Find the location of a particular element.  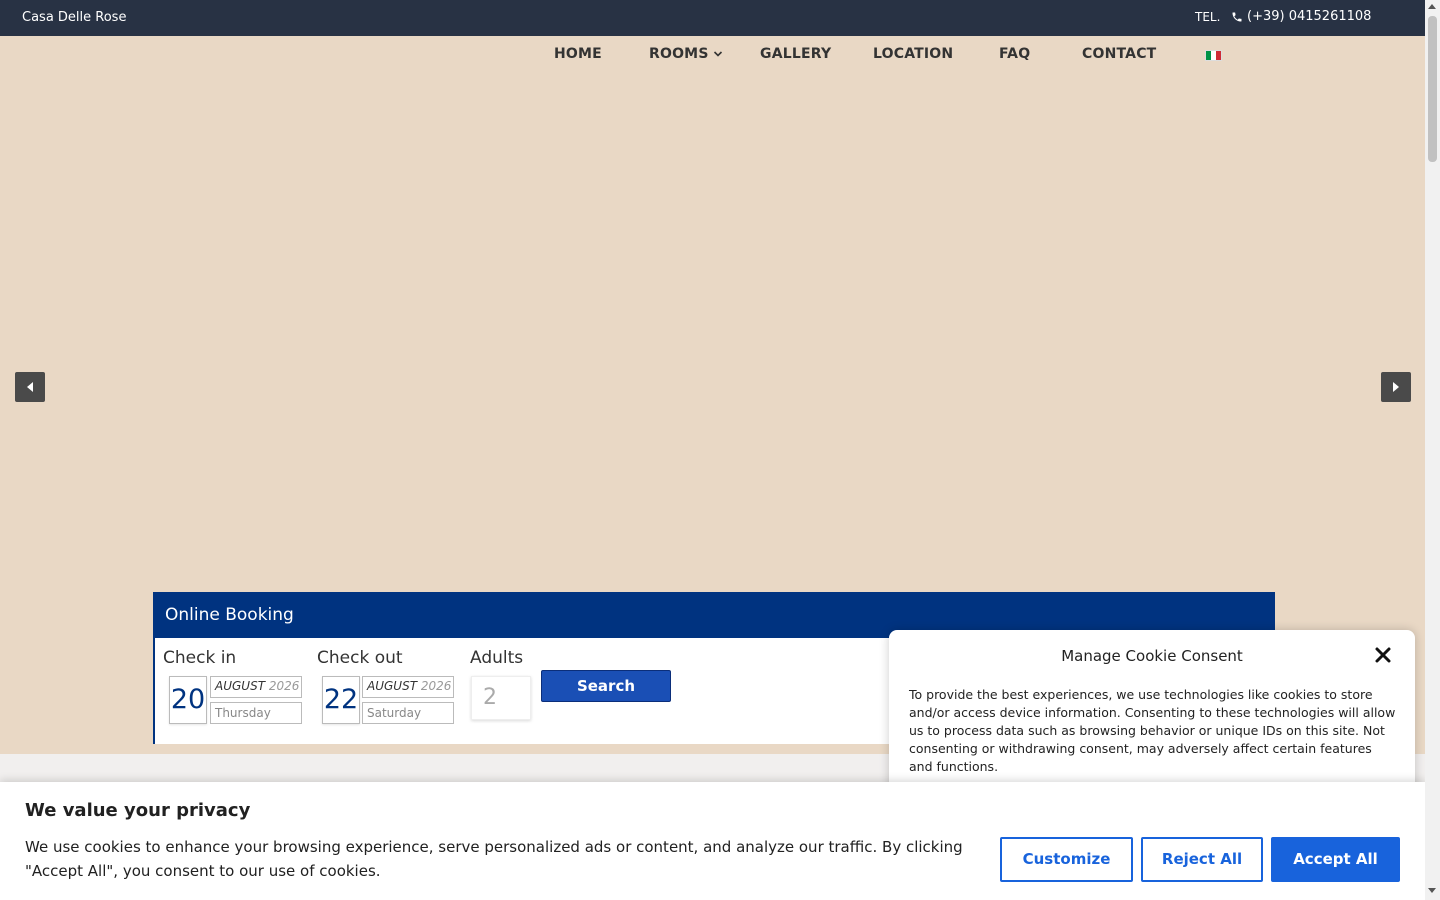

nav-contact: CONTACT is located at coordinates (1119, 54).